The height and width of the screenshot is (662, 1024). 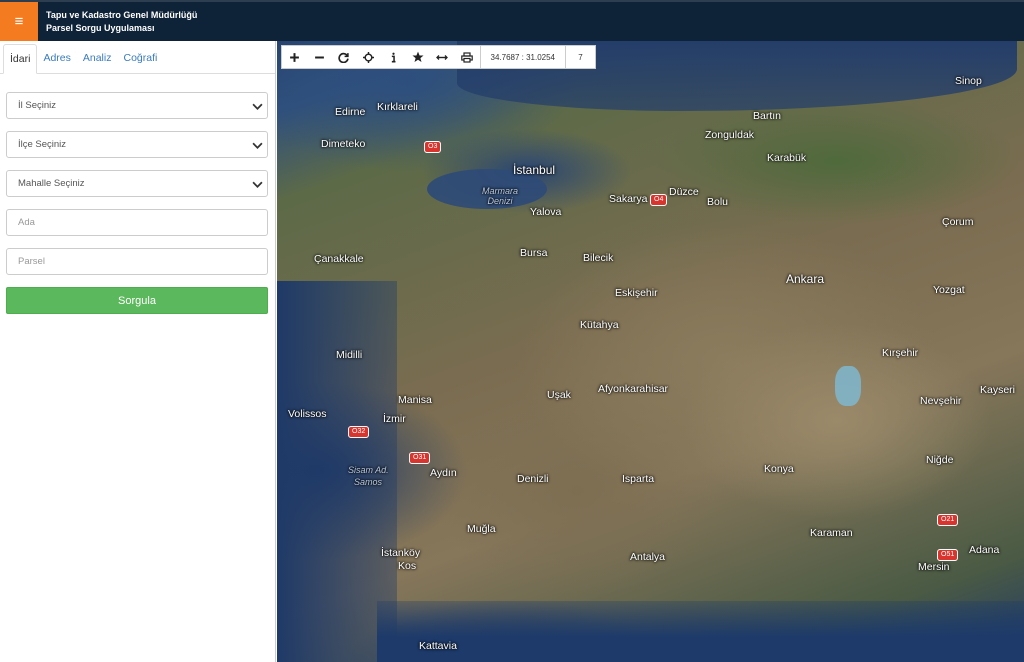 What do you see at coordinates (349, 355) in the screenshot?
I see `map-label: Midilli` at bounding box center [349, 355].